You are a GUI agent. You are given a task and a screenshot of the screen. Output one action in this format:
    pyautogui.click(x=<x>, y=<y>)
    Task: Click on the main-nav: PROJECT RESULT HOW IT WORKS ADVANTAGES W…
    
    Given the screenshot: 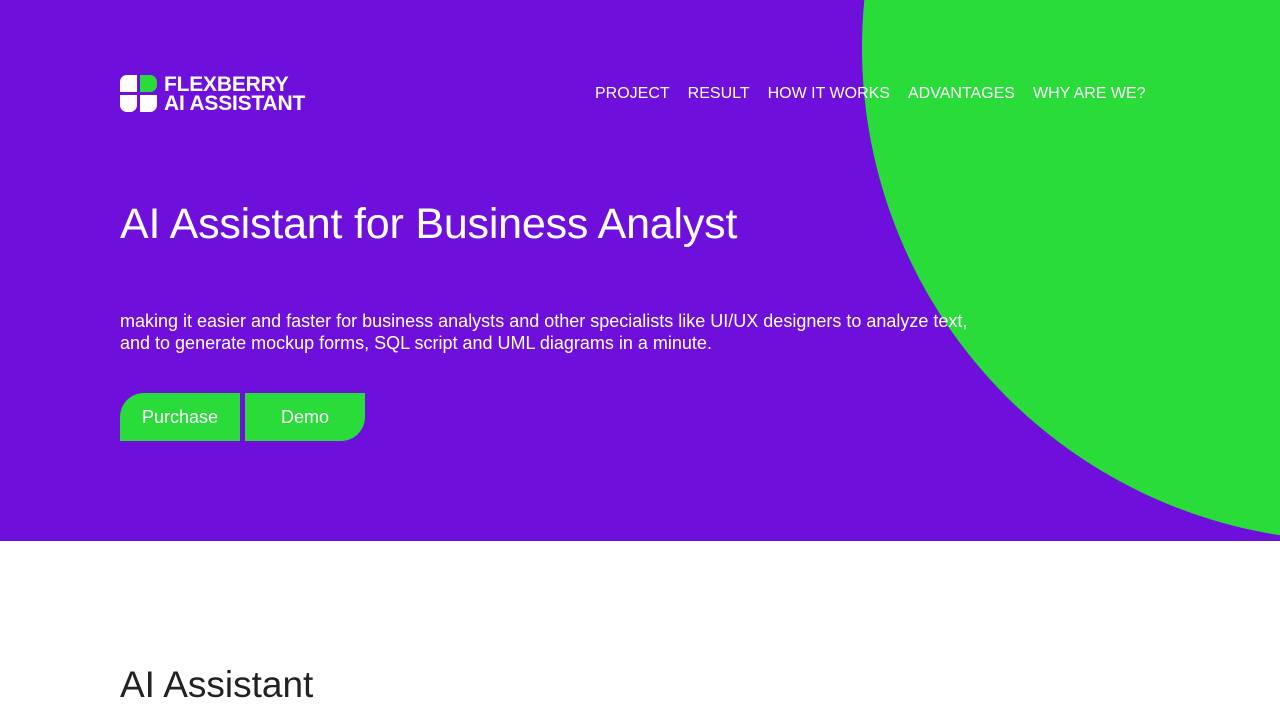 What is the action you would take?
    pyautogui.click(x=870, y=94)
    